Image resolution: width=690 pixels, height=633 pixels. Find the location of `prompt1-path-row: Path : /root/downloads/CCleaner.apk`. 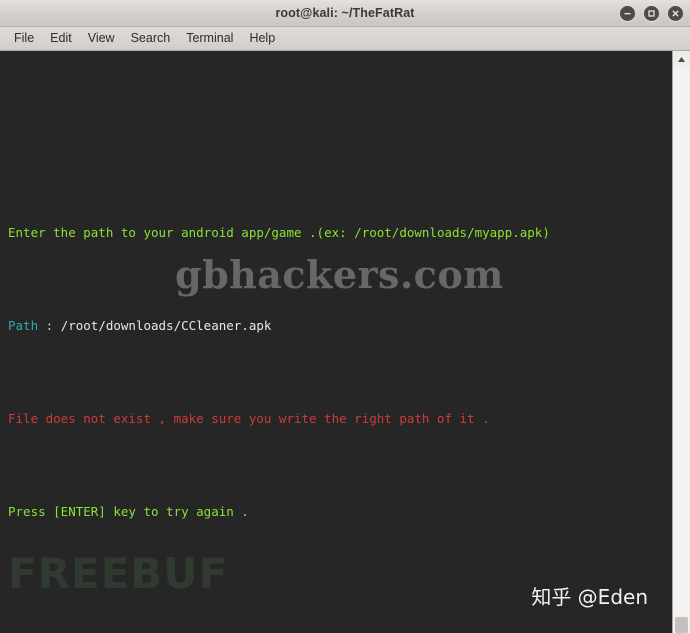

prompt1-path-row: Path : /root/downloads/CCleaner.apk is located at coordinates (336, 326).